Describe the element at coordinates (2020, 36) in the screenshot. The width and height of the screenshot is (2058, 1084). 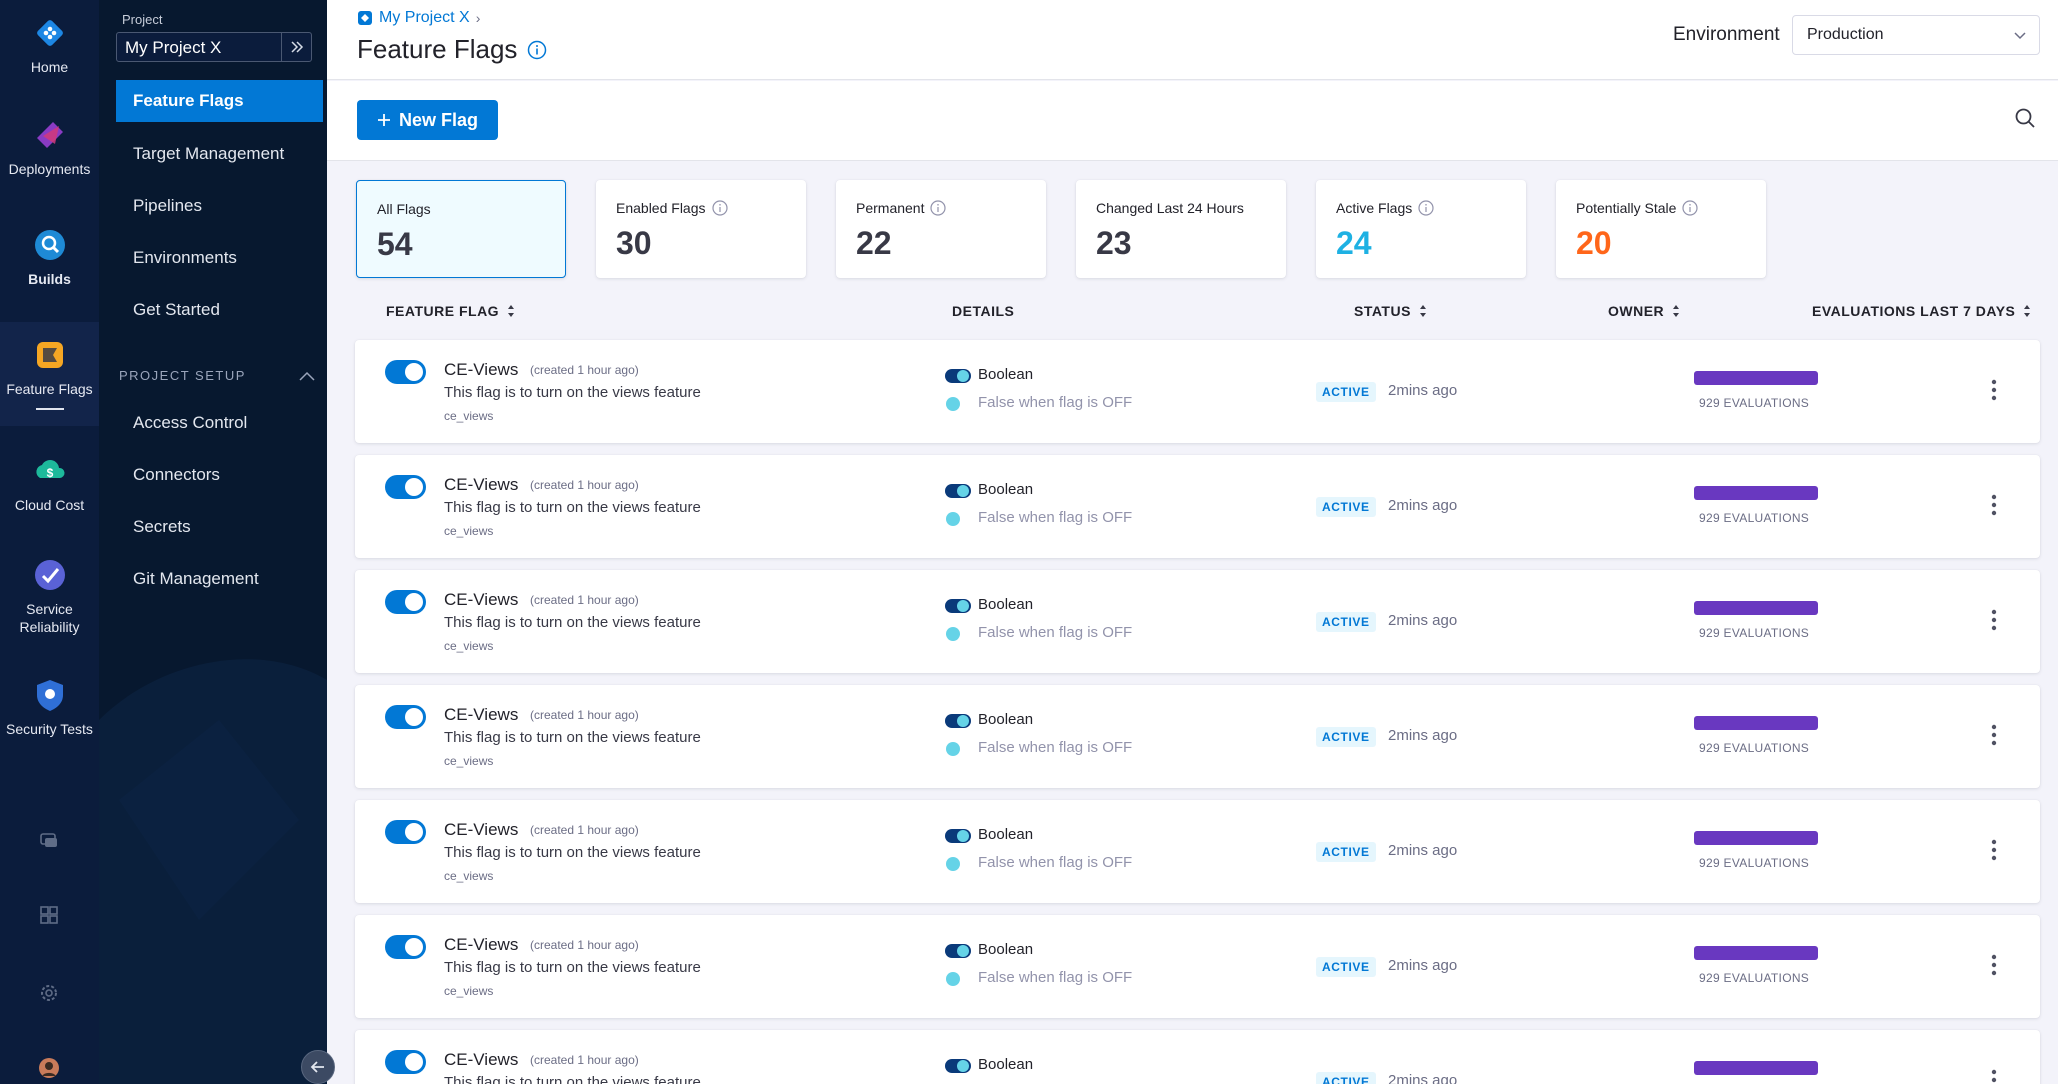
I see `chevron-down-icon` at that location.